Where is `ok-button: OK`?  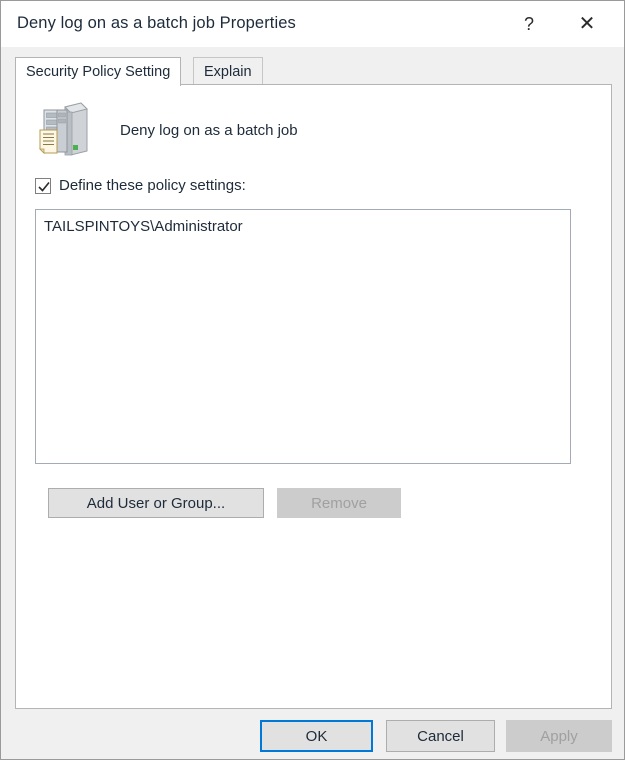
ok-button: OK is located at coordinates (316, 736).